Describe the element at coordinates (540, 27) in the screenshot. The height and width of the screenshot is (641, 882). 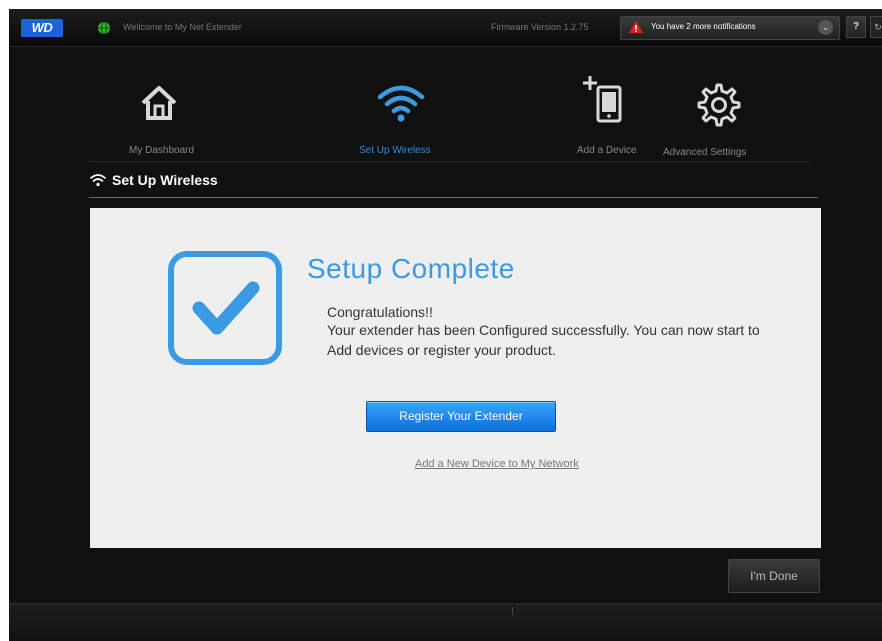
I see `firmware-version: Firmware Version 1.2.75` at that location.